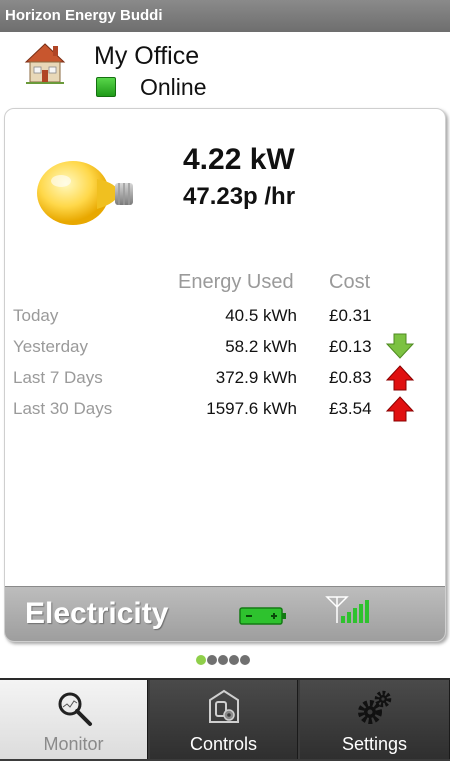 Image resolution: width=450 pixels, height=761 pixels. What do you see at coordinates (84, 15) in the screenshot?
I see `app-title: Horizon Energy Buddi` at bounding box center [84, 15].